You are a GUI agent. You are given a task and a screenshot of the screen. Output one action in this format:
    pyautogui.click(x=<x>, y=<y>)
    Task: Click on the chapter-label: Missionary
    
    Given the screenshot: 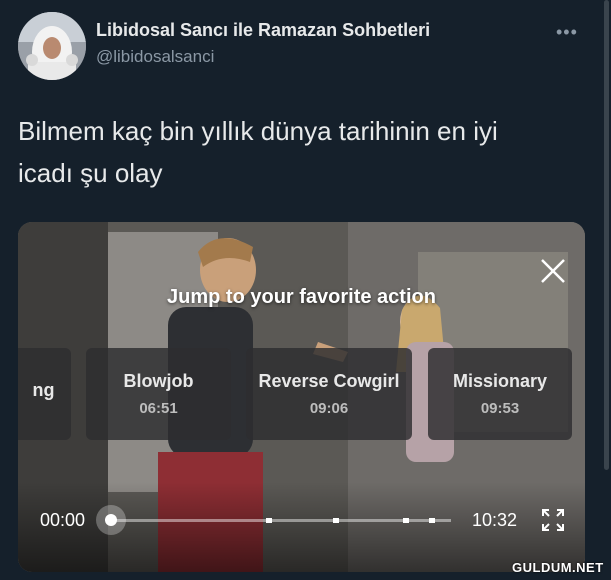 What is the action you would take?
    pyautogui.click(x=500, y=381)
    